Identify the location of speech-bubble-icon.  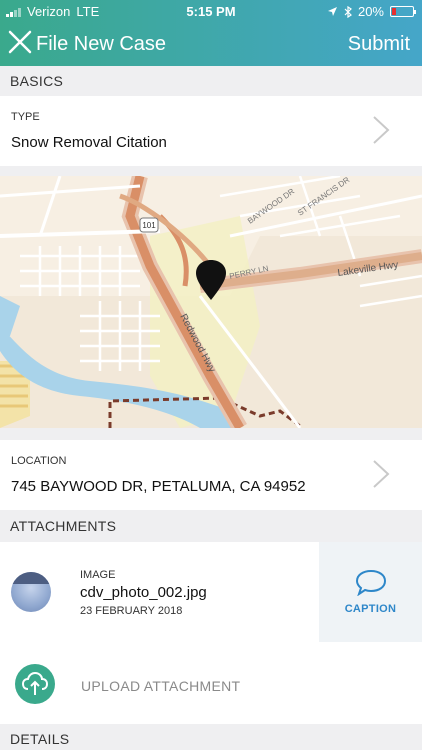
(371, 582).